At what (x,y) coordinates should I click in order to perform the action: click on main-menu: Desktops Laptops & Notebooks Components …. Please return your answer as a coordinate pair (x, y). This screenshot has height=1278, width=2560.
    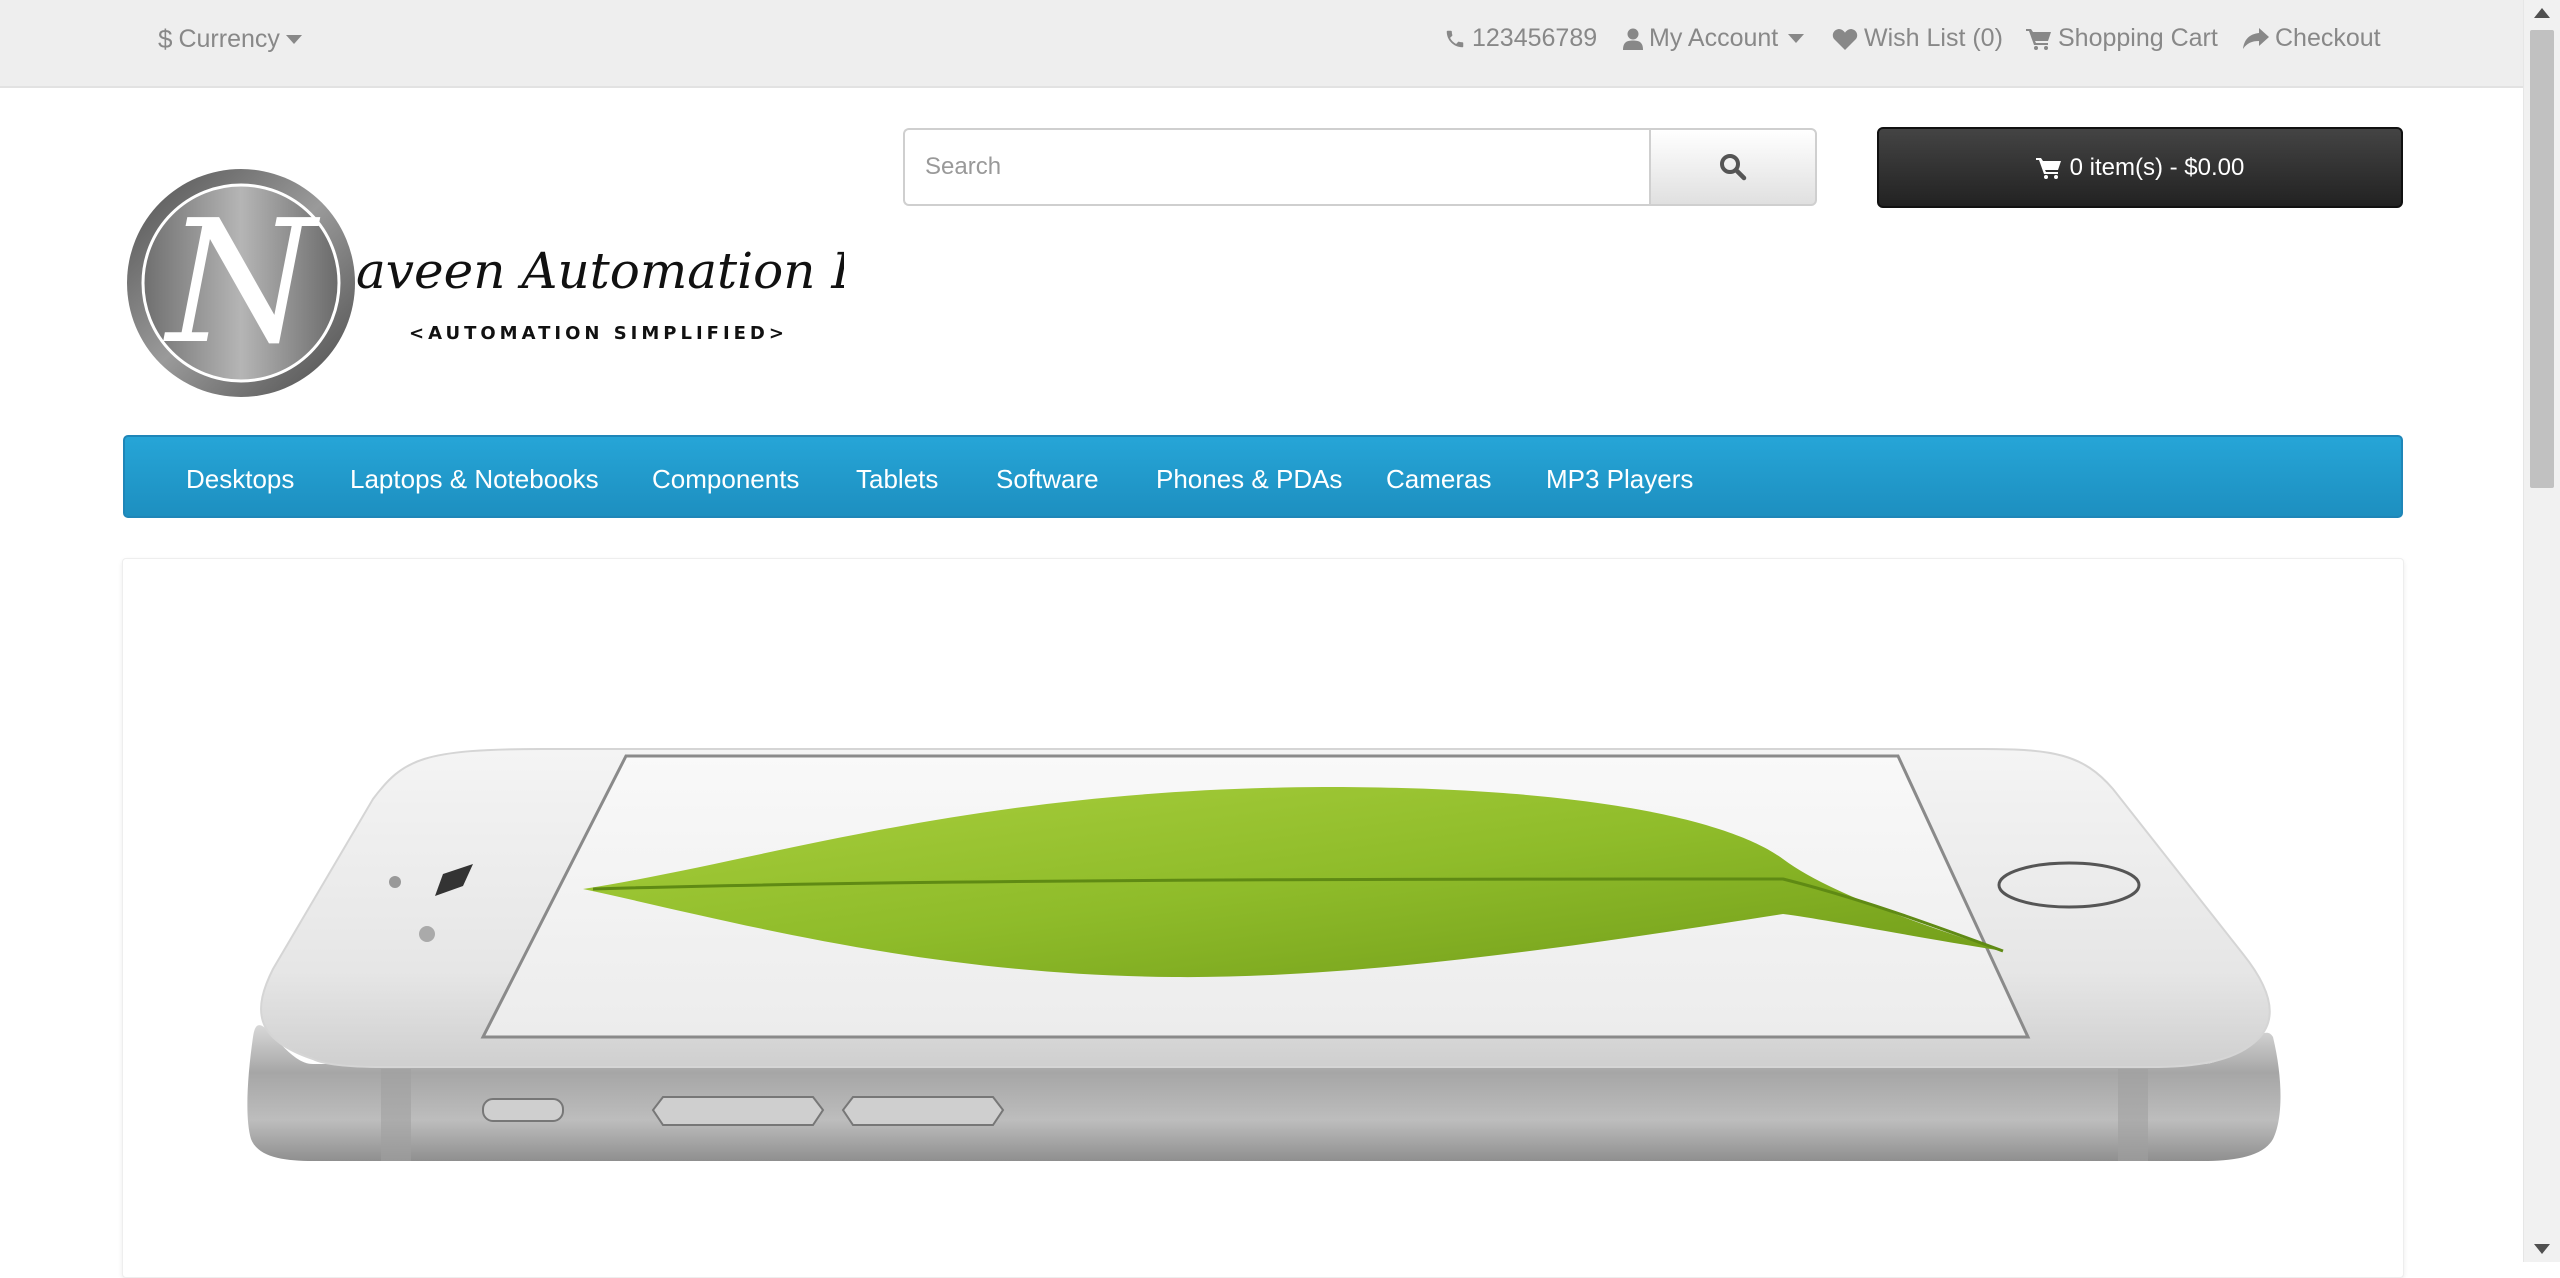
    Looking at the image, I should click on (1263, 476).